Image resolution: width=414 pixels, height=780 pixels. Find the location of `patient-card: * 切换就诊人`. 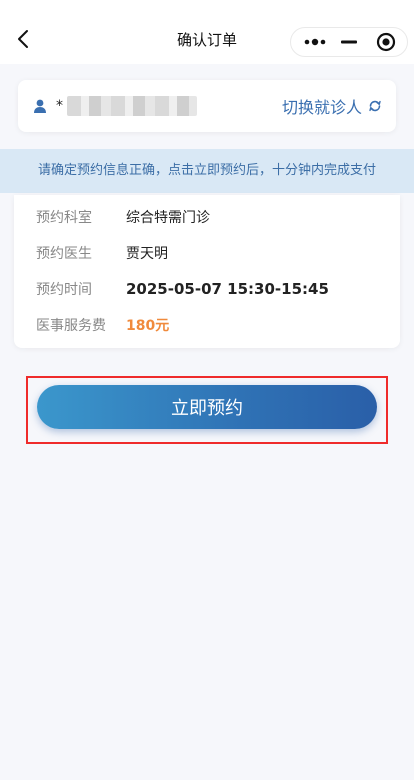

patient-card: * 切换就诊人 is located at coordinates (207, 106).